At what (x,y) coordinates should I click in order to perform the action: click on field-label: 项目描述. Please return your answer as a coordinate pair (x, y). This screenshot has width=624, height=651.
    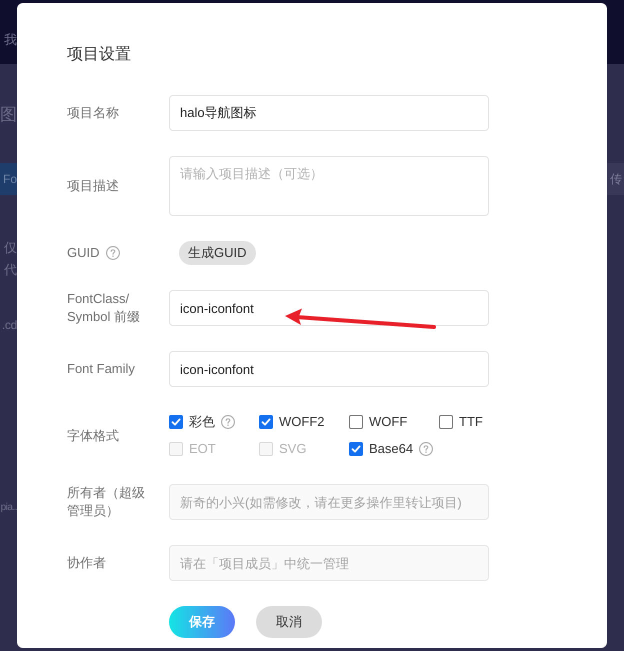
    Looking at the image, I should click on (93, 186).